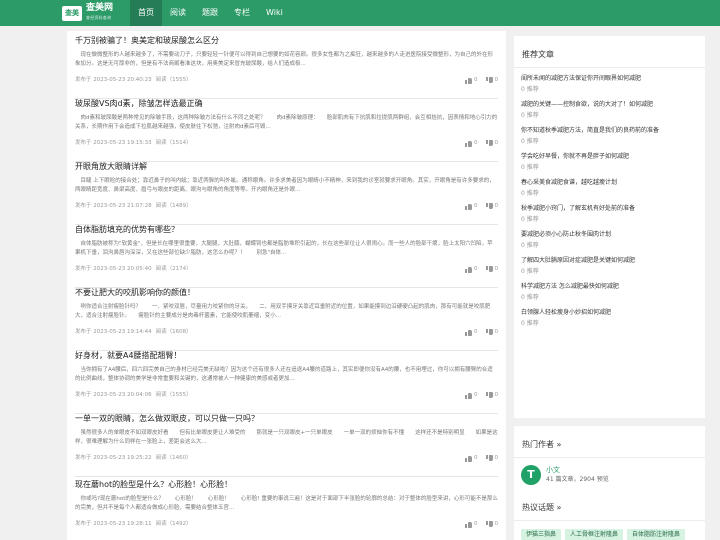 The width and height of the screenshot is (720, 540). Describe the element at coordinates (286, 40) in the screenshot. I see `article-title: 千万别被骗了！奥美定和玻尿酸怎么区分` at that location.